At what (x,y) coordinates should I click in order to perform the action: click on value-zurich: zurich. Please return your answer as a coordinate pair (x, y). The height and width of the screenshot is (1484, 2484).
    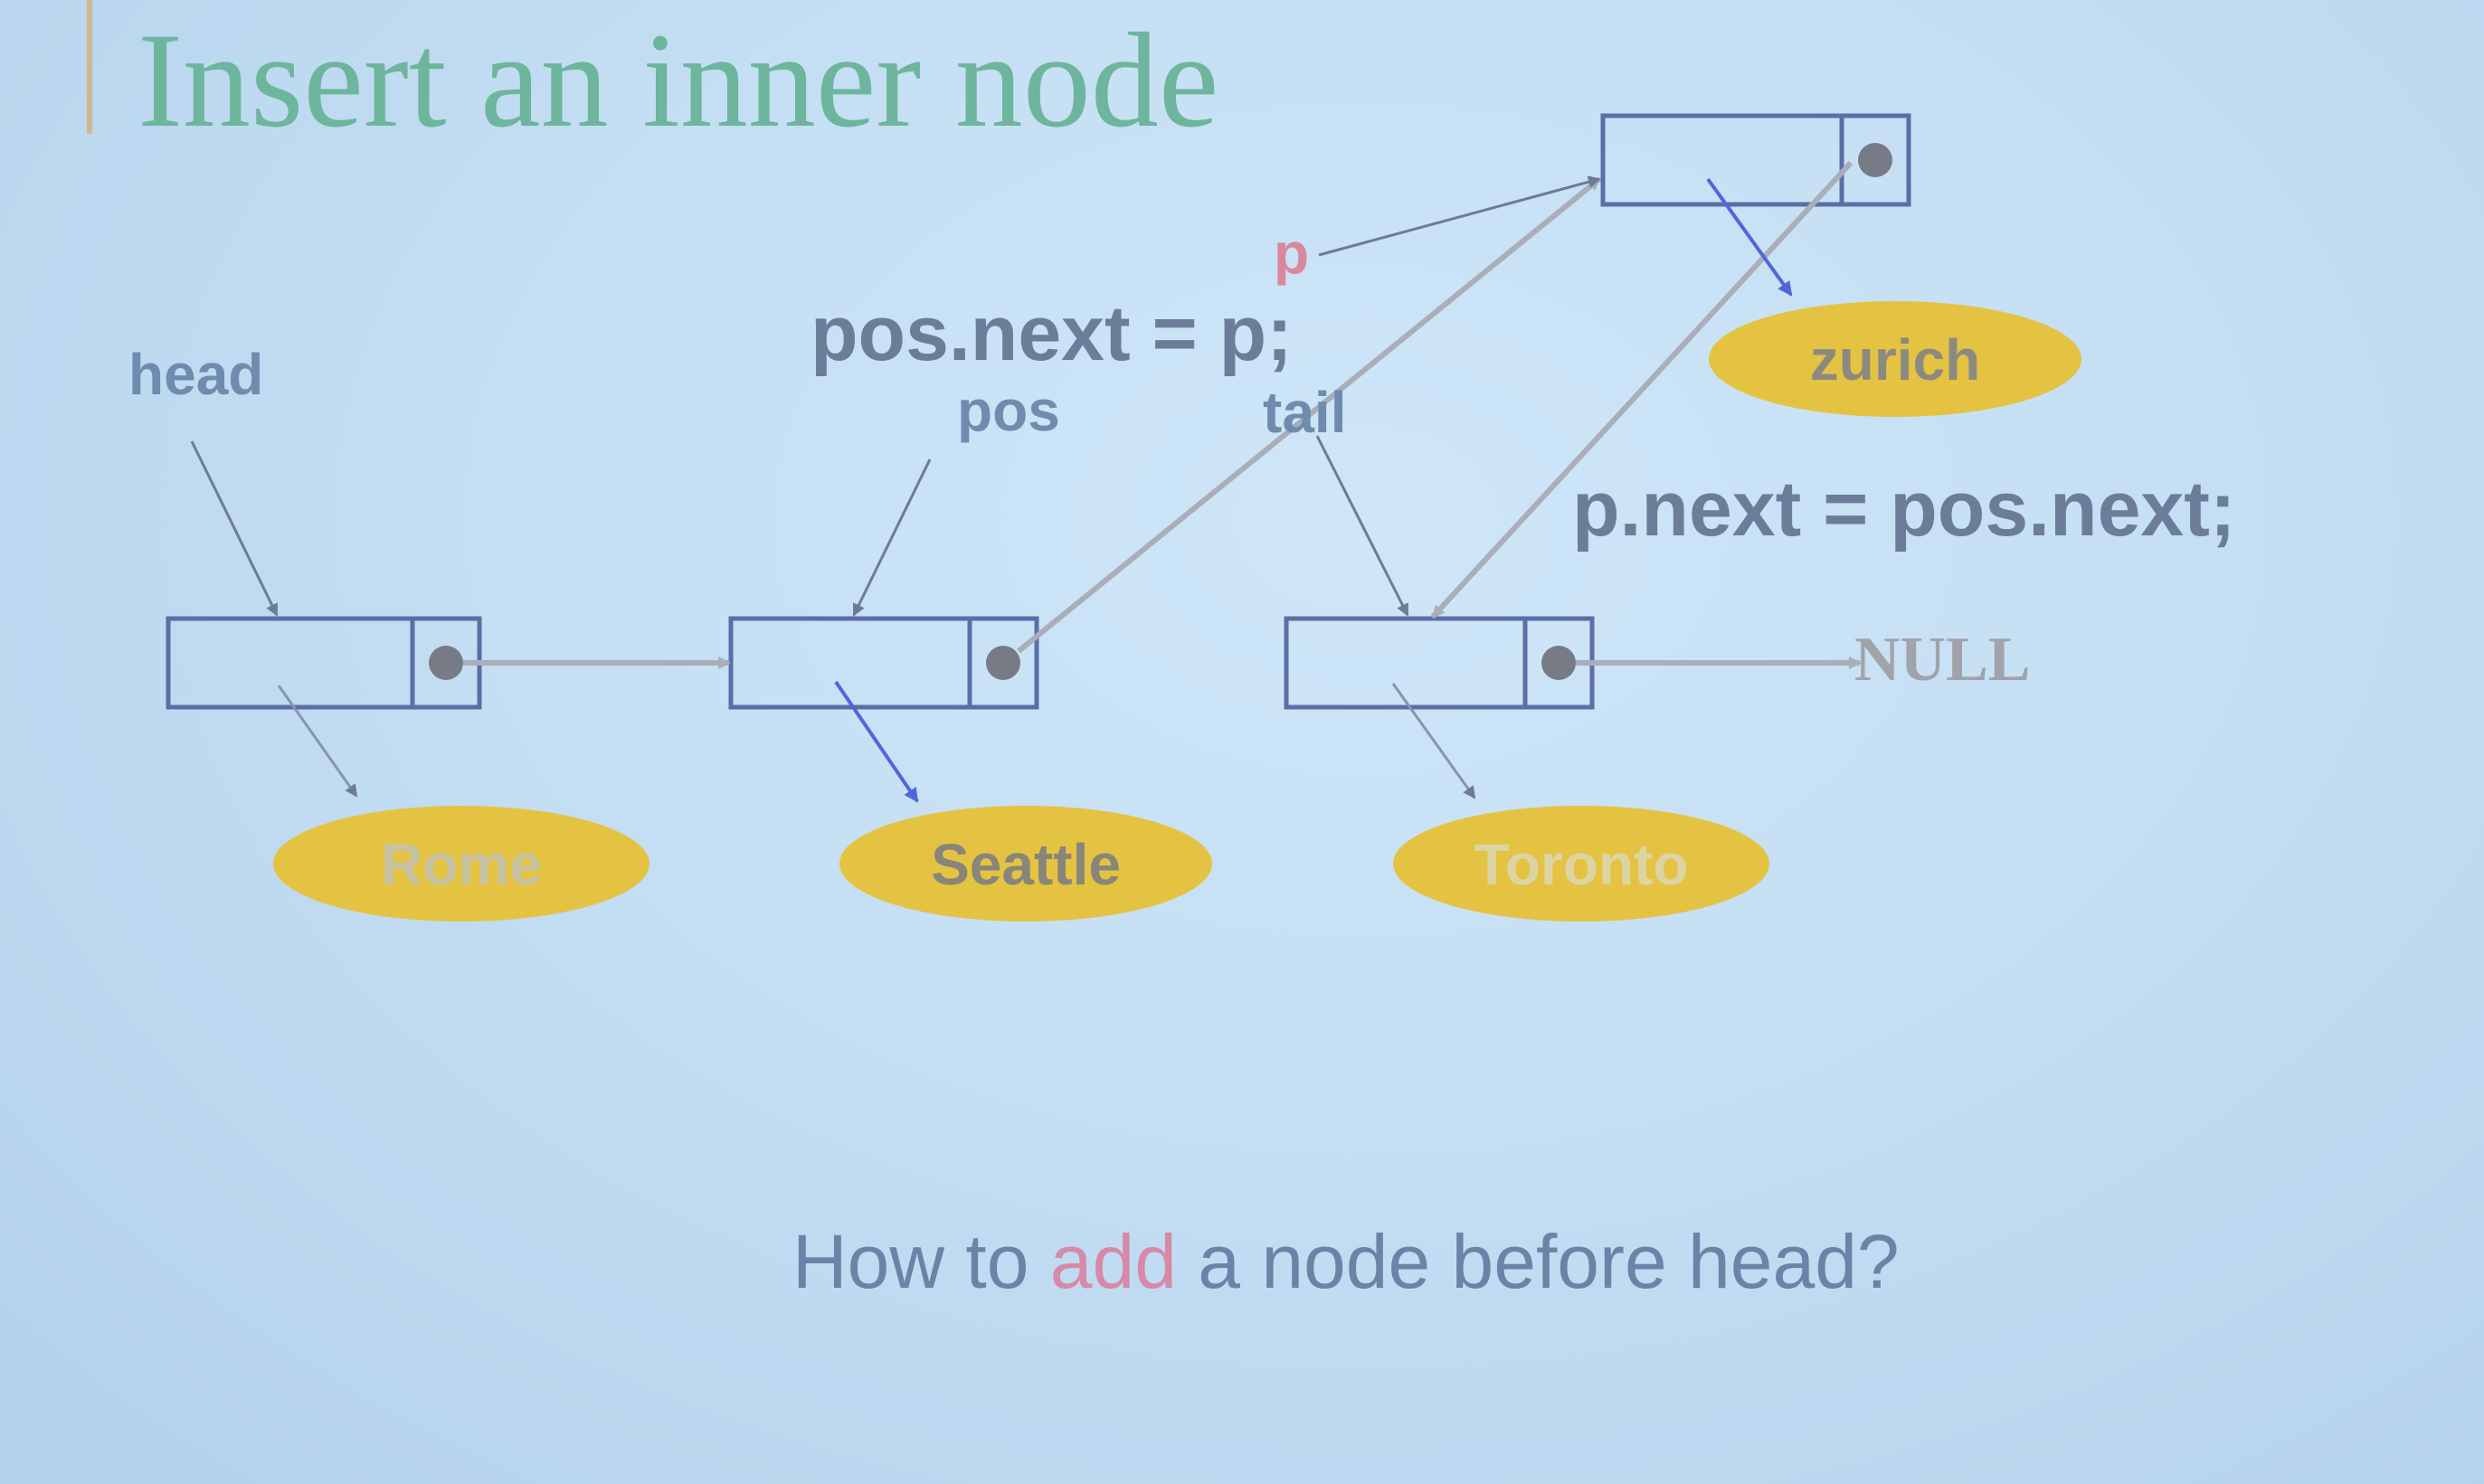
    Looking at the image, I should click on (1895, 359).